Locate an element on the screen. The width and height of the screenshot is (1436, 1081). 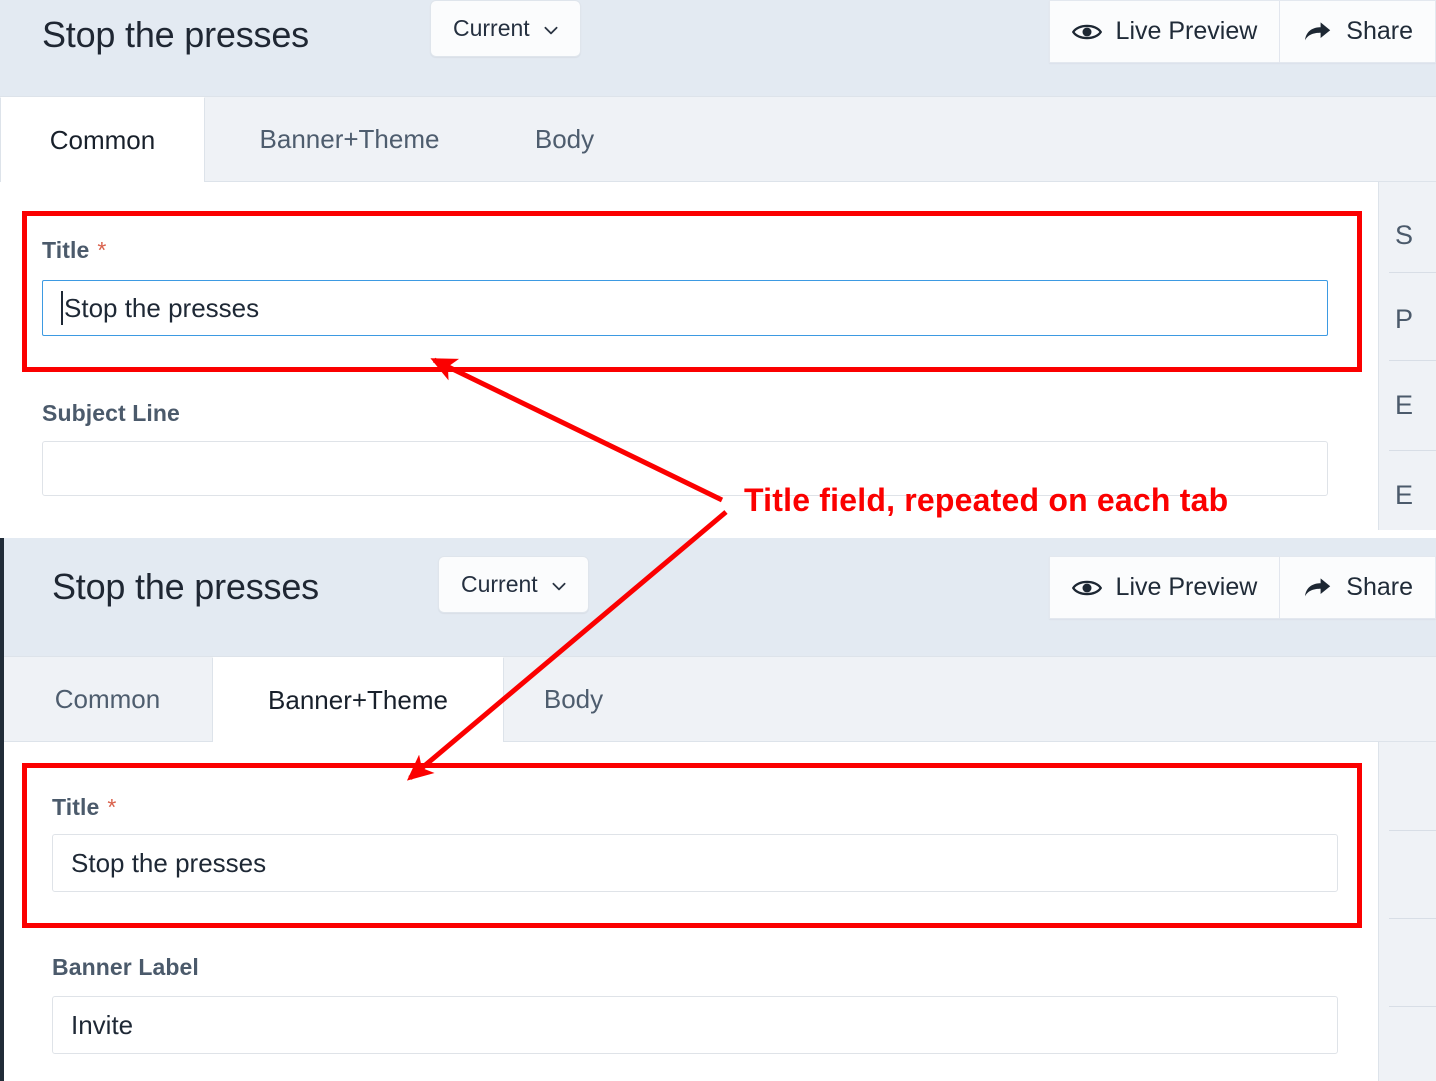
version-dropdown: Current is located at coordinates (505, 28).